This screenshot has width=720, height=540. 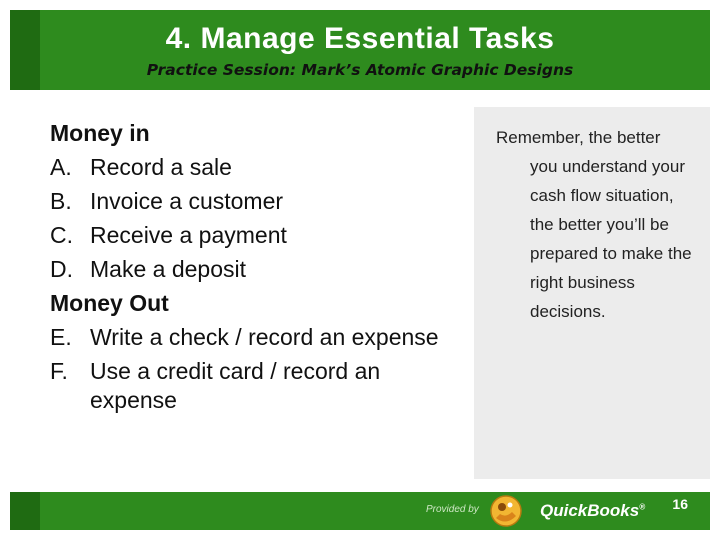 I want to click on item-letter: A., so click(x=61, y=167).